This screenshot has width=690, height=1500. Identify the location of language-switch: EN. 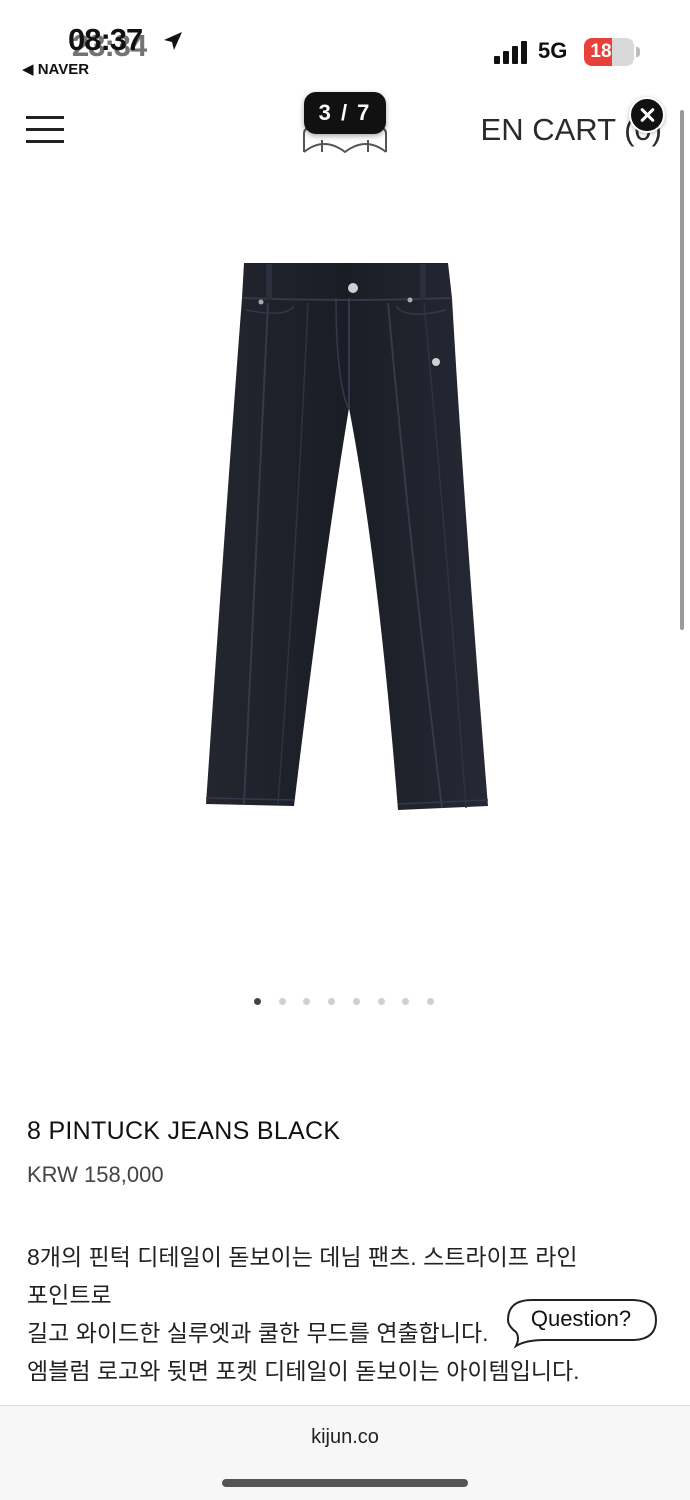
(502, 129).